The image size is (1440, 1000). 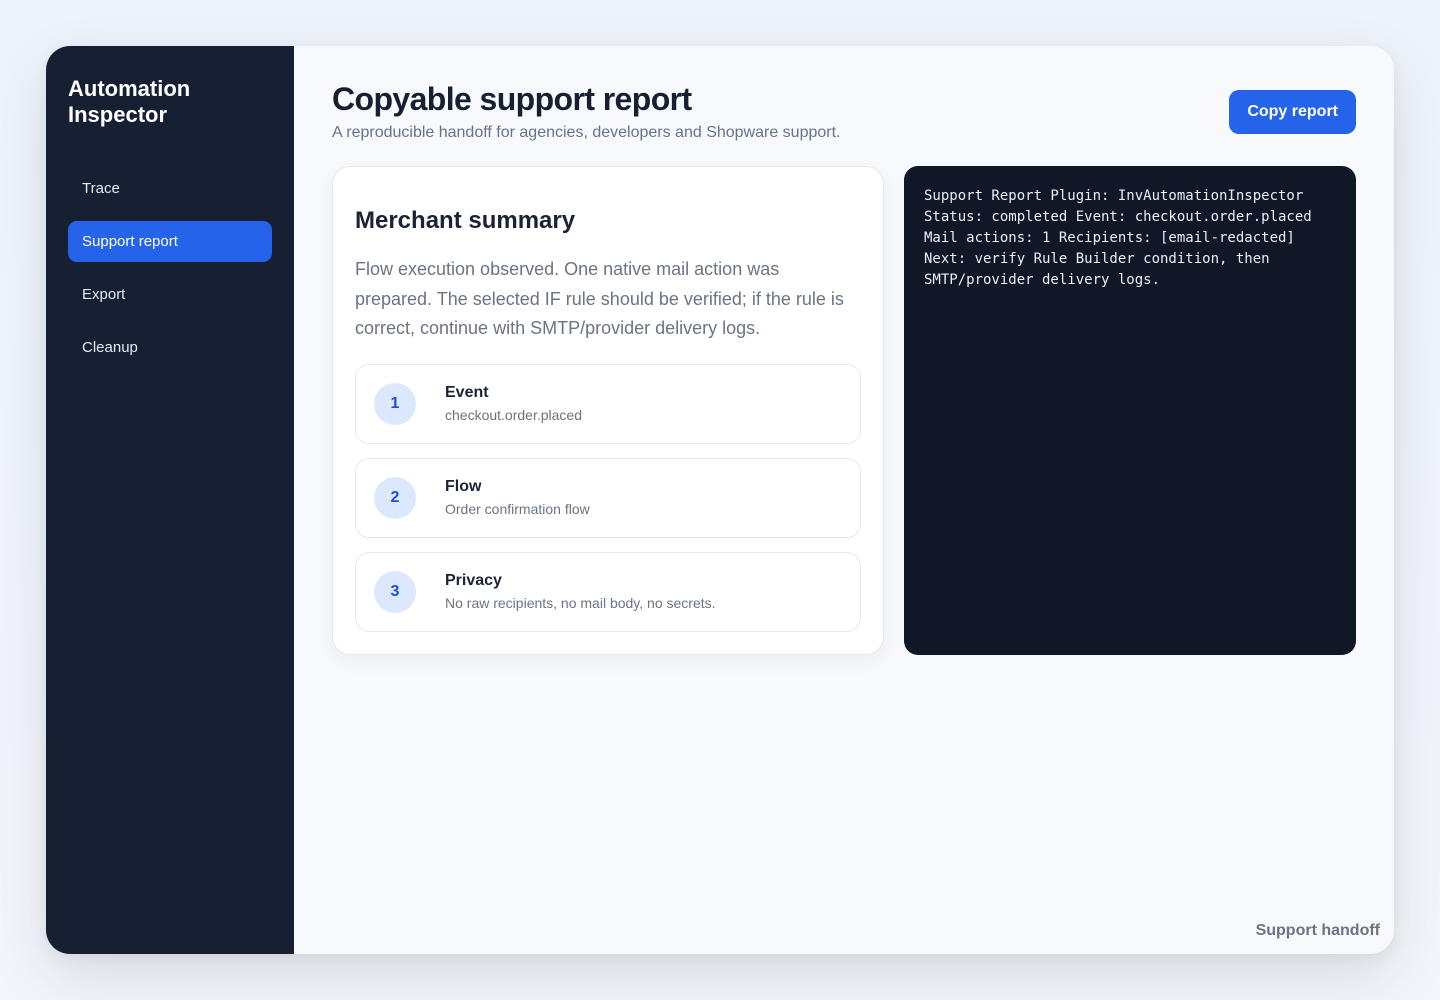 I want to click on sidebar-item-support-report: Support report, so click(x=170, y=241).